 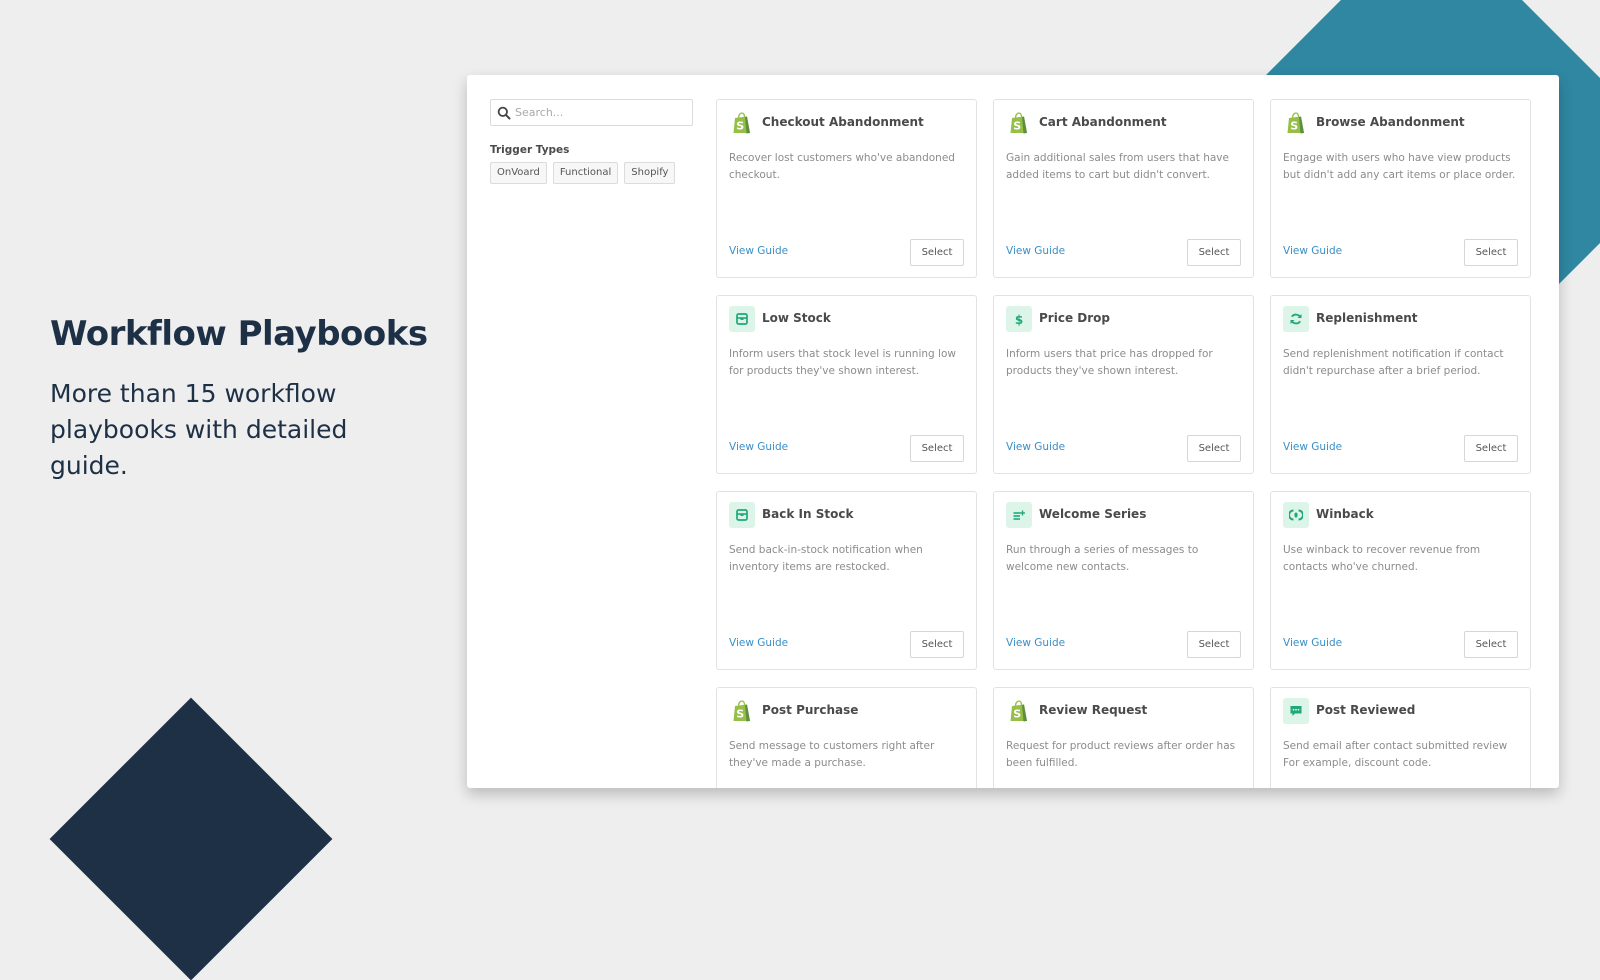 I want to click on card-title: Browse Abandonment, so click(x=1390, y=122).